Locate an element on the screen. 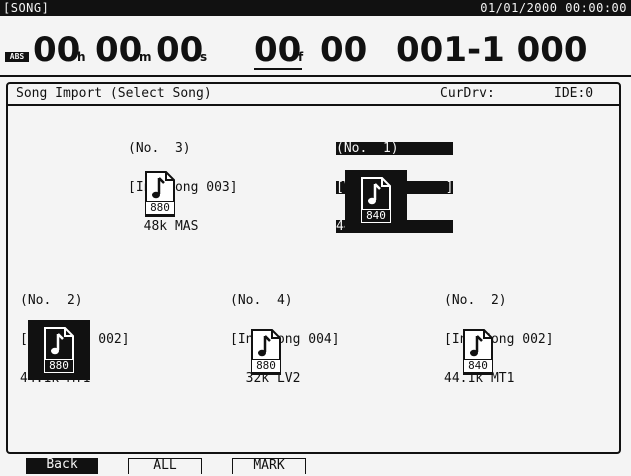  back-button: Back is located at coordinates (62, 466).